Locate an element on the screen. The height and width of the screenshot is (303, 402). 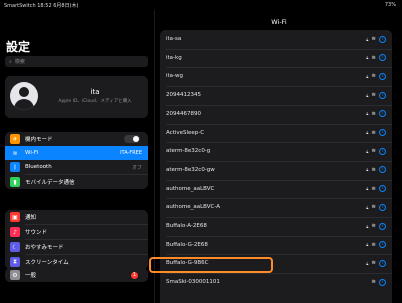
network-name: authome_aaLBVC is located at coordinates (190, 188).